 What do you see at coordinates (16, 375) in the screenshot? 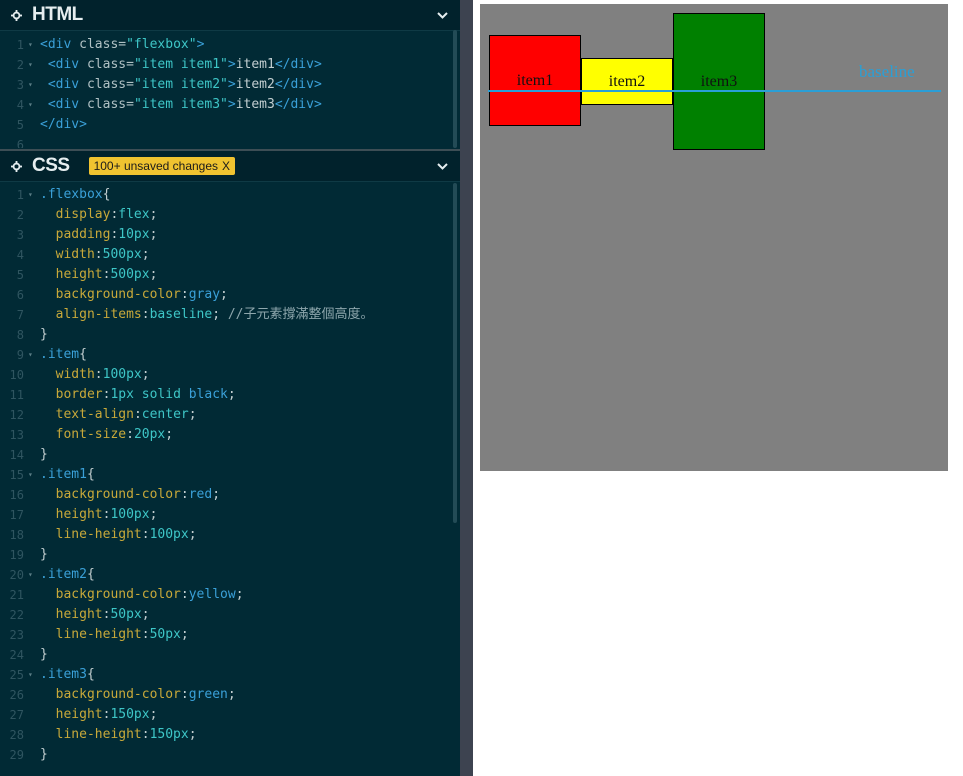
I see `line-number: 10` at bounding box center [16, 375].